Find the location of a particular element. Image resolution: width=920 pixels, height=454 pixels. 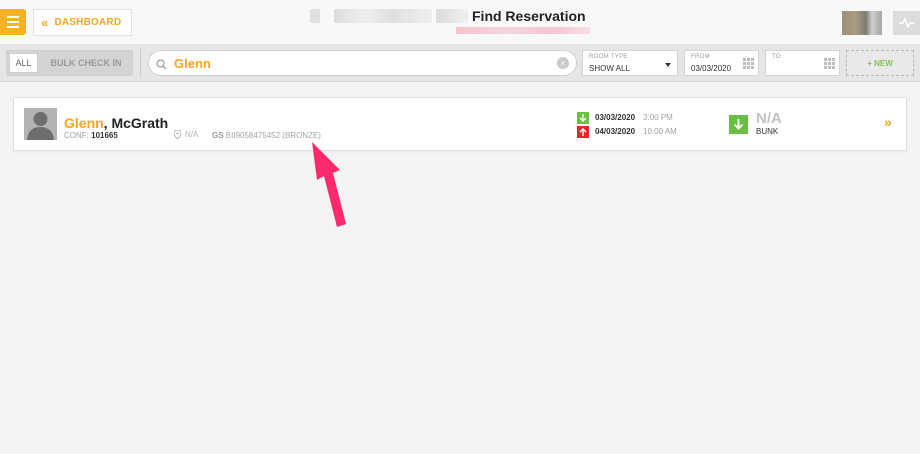

dashboard-back-button: « DASHBOARD is located at coordinates (82, 22).